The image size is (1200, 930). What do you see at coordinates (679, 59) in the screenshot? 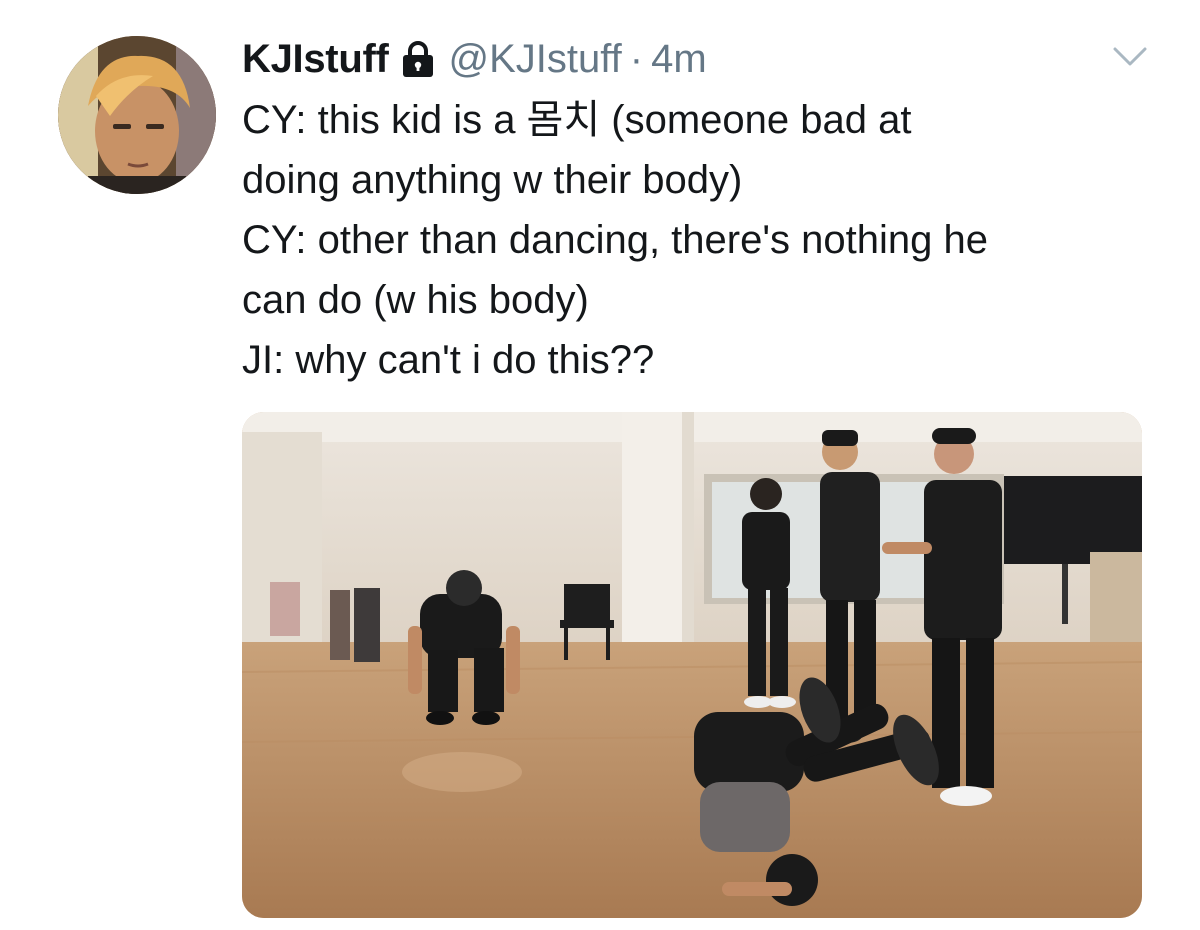
I see `timestamp: 4m` at bounding box center [679, 59].